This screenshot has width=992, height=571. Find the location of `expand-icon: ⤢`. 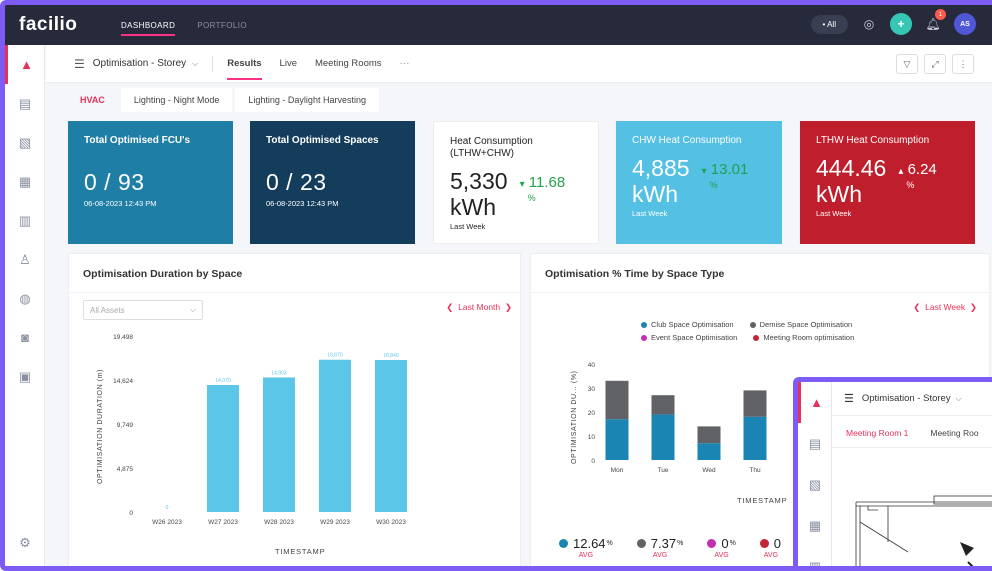

expand-icon: ⤢ is located at coordinates (935, 64).